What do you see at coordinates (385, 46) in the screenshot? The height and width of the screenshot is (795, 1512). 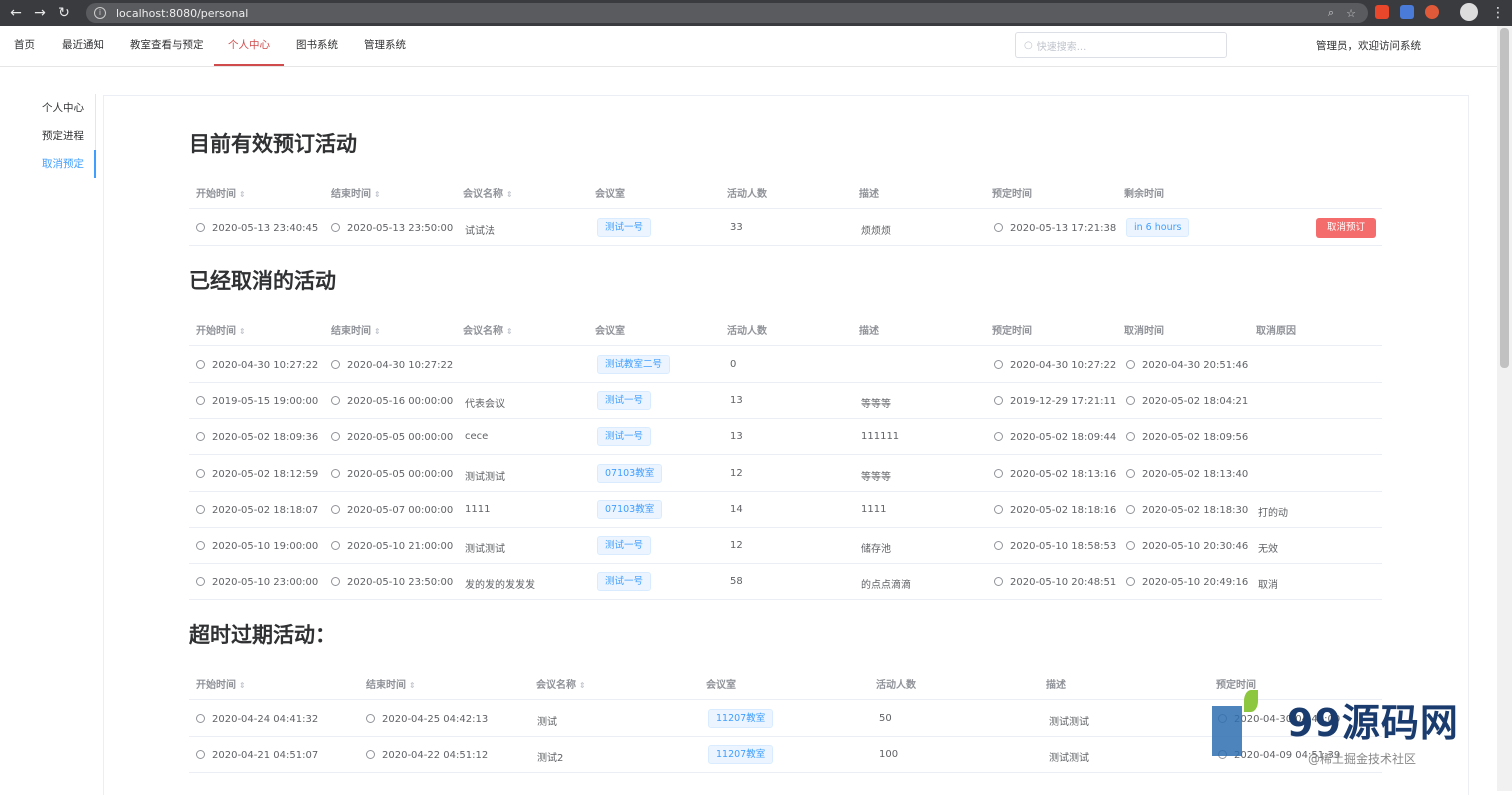 I see `nav-admin: 管理系统` at bounding box center [385, 46].